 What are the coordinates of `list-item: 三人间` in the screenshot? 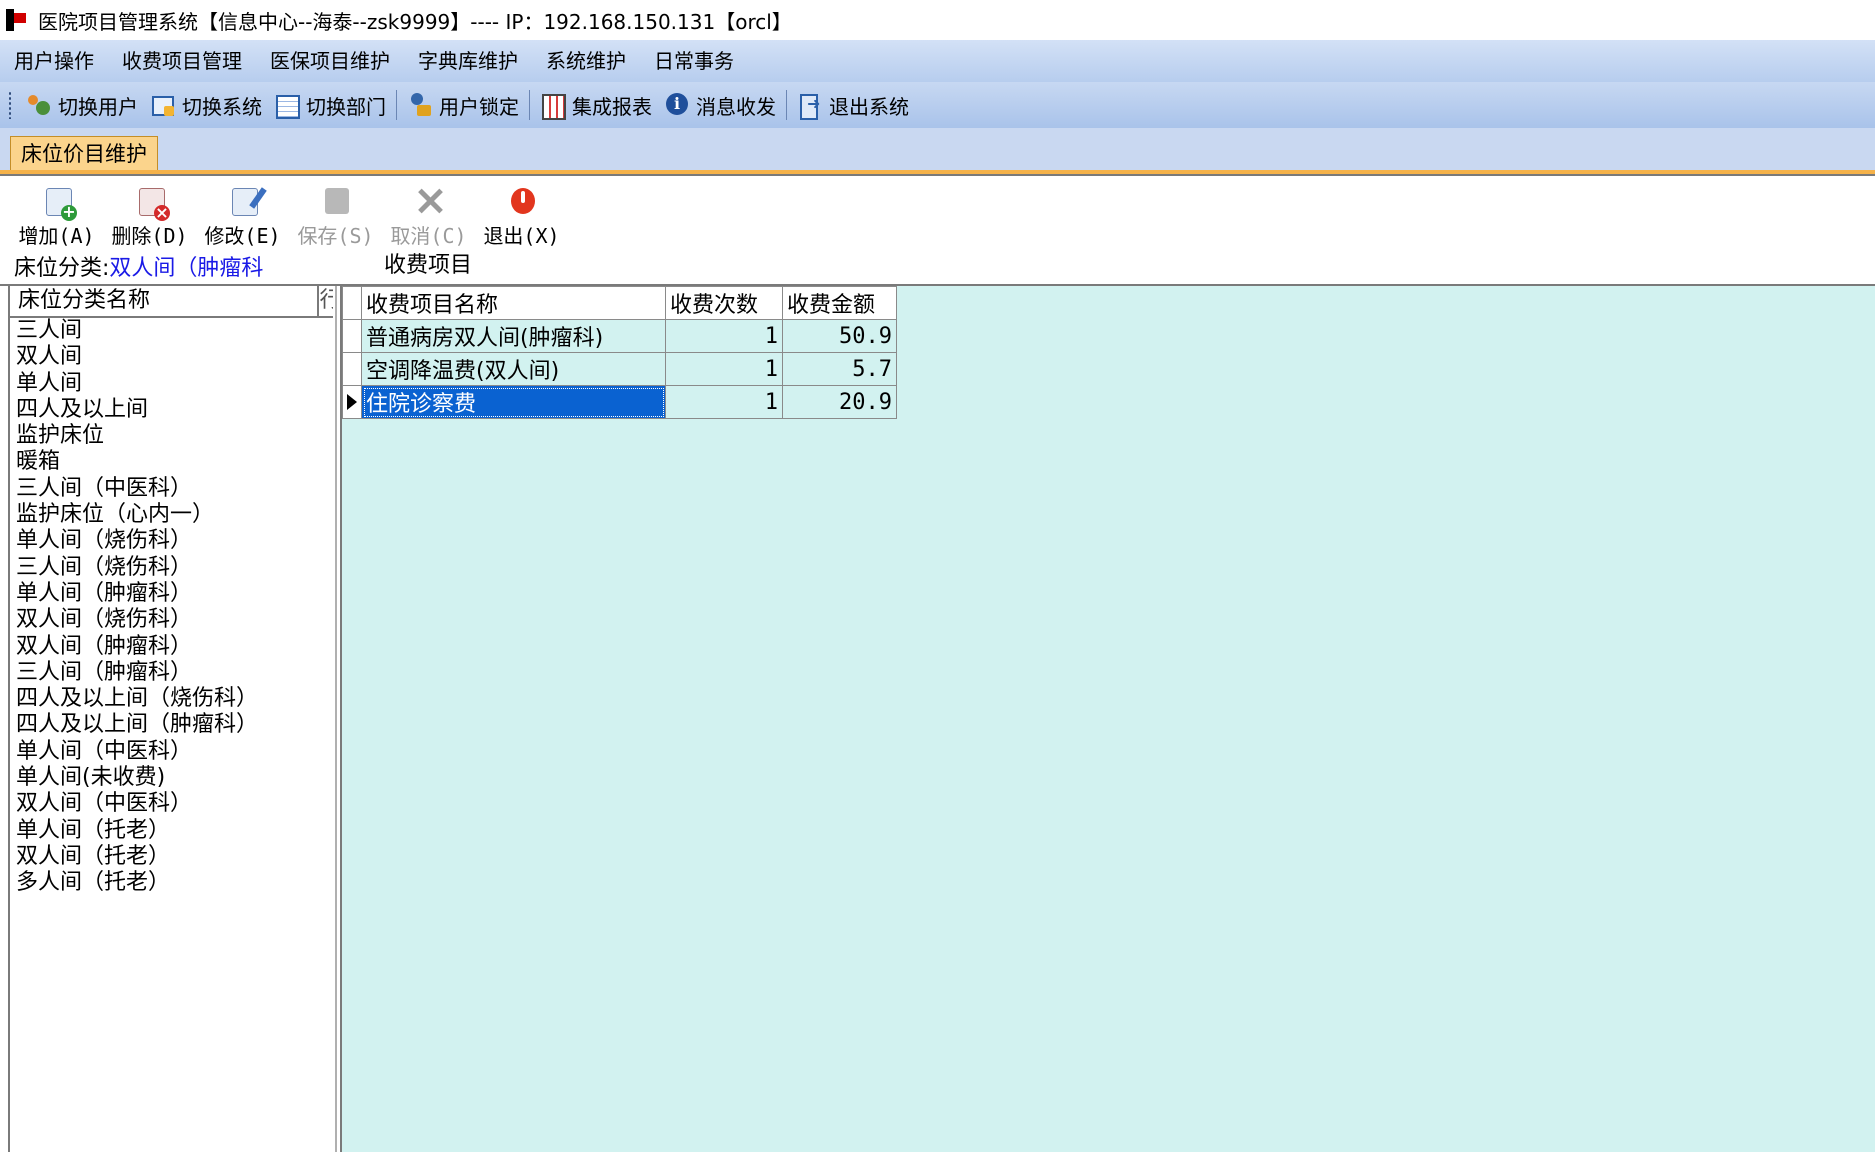 It's located at (137, 331).